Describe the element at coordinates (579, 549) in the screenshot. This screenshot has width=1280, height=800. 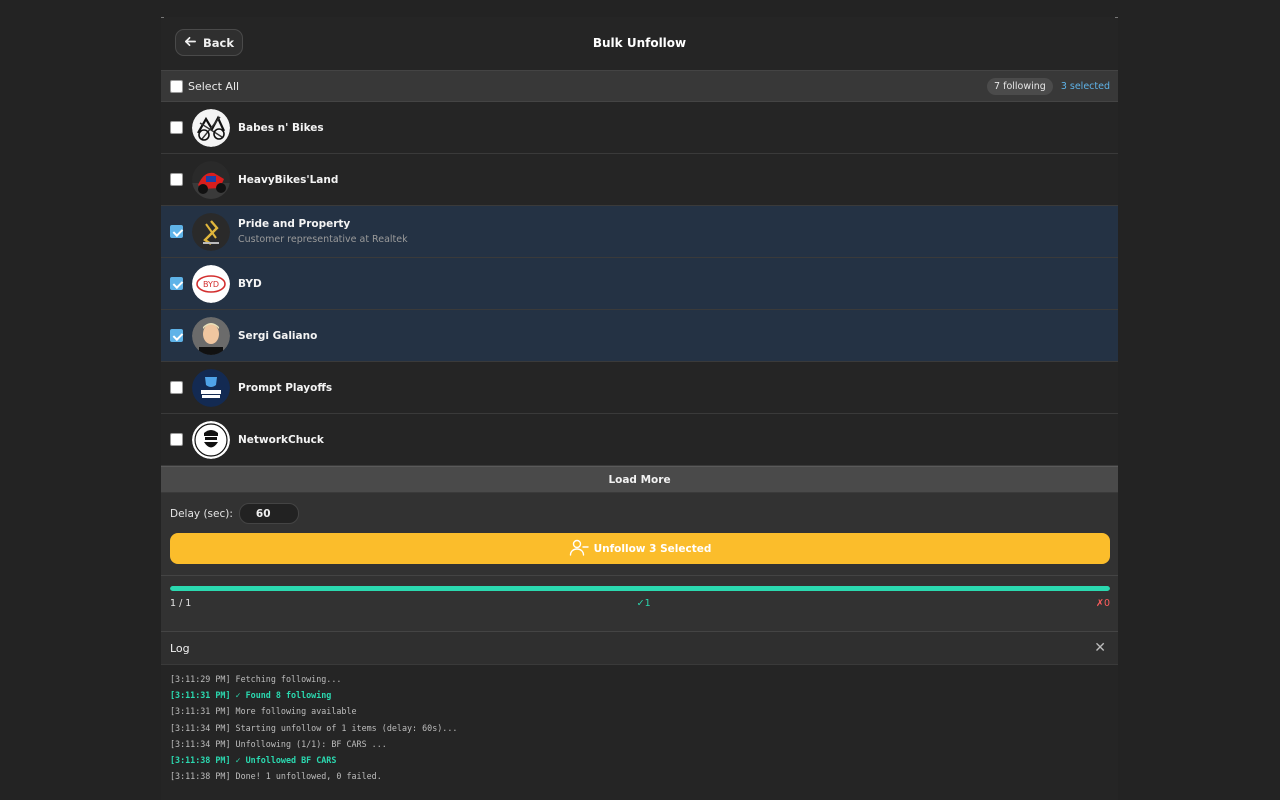
I see `user-minus-icon` at that location.